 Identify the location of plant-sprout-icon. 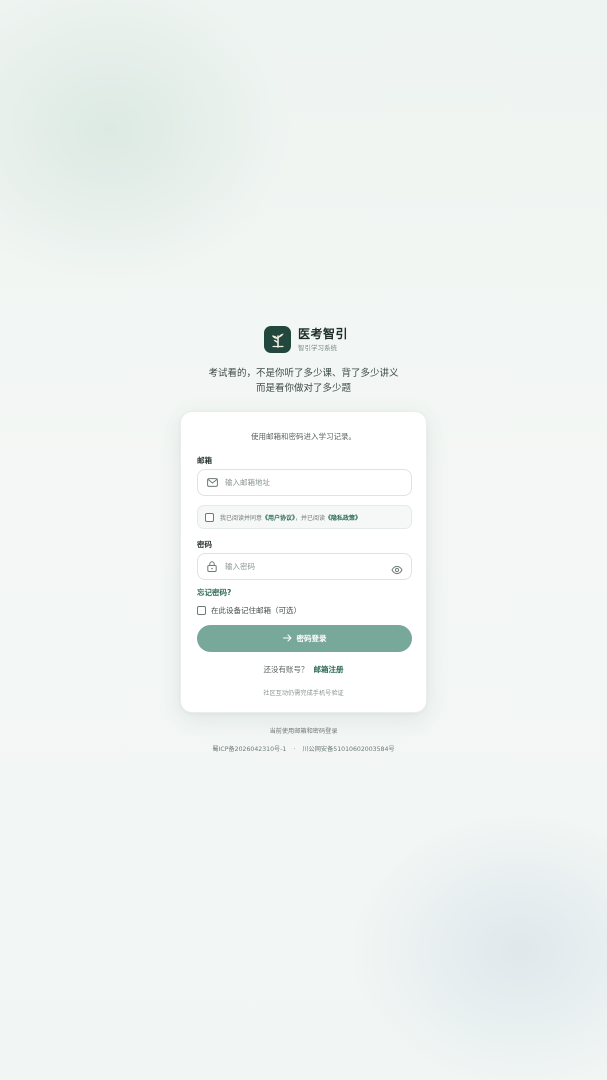
(277, 339).